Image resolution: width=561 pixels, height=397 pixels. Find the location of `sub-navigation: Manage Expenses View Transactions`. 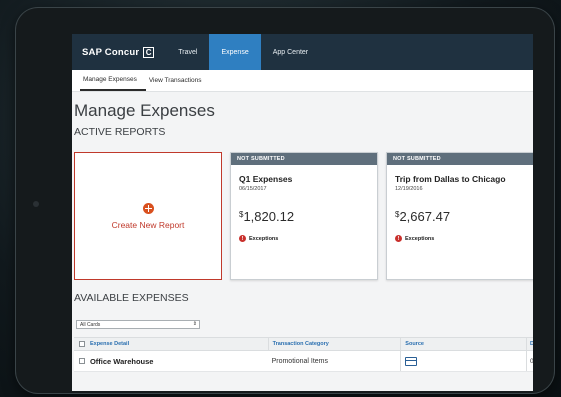

sub-navigation: Manage Expenses View Transactions is located at coordinates (302, 81).